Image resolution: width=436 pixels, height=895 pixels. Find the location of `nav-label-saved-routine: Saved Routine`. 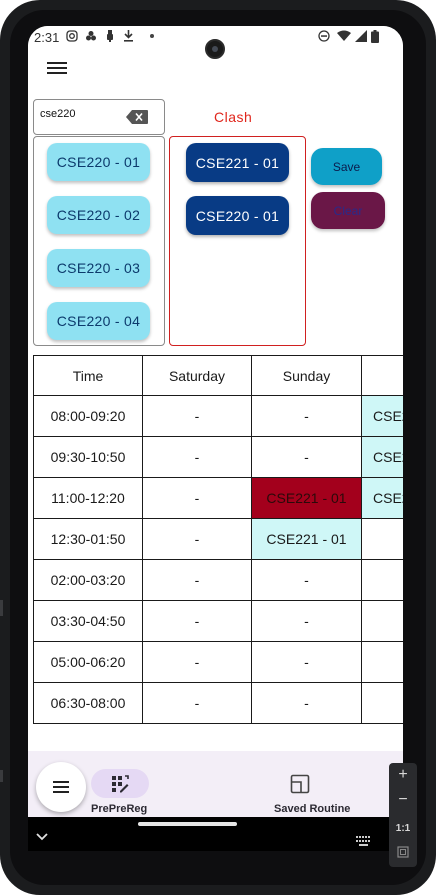

nav-label-saved-routine: Saved Routine is located at coordinates (312, 809).